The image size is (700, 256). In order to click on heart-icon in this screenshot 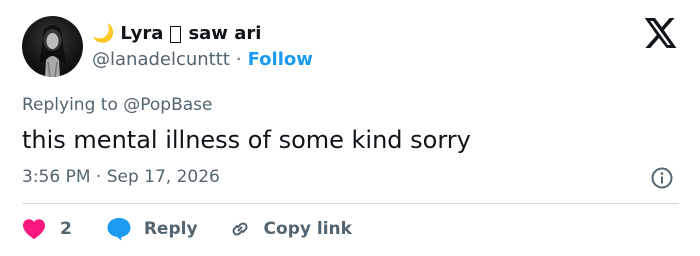, I will do `click(34, 229)`.